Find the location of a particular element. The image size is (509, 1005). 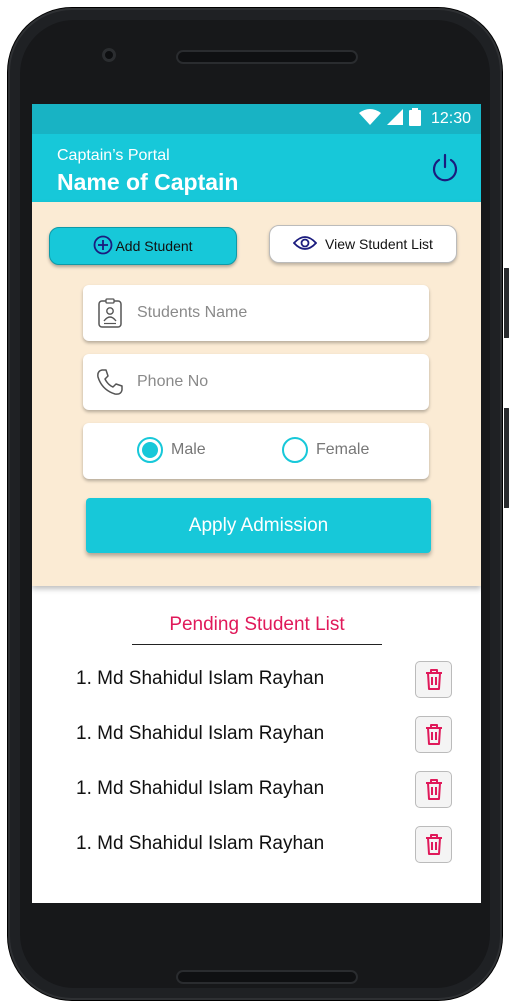

male-label: Male is located at coordinates (188, 449).